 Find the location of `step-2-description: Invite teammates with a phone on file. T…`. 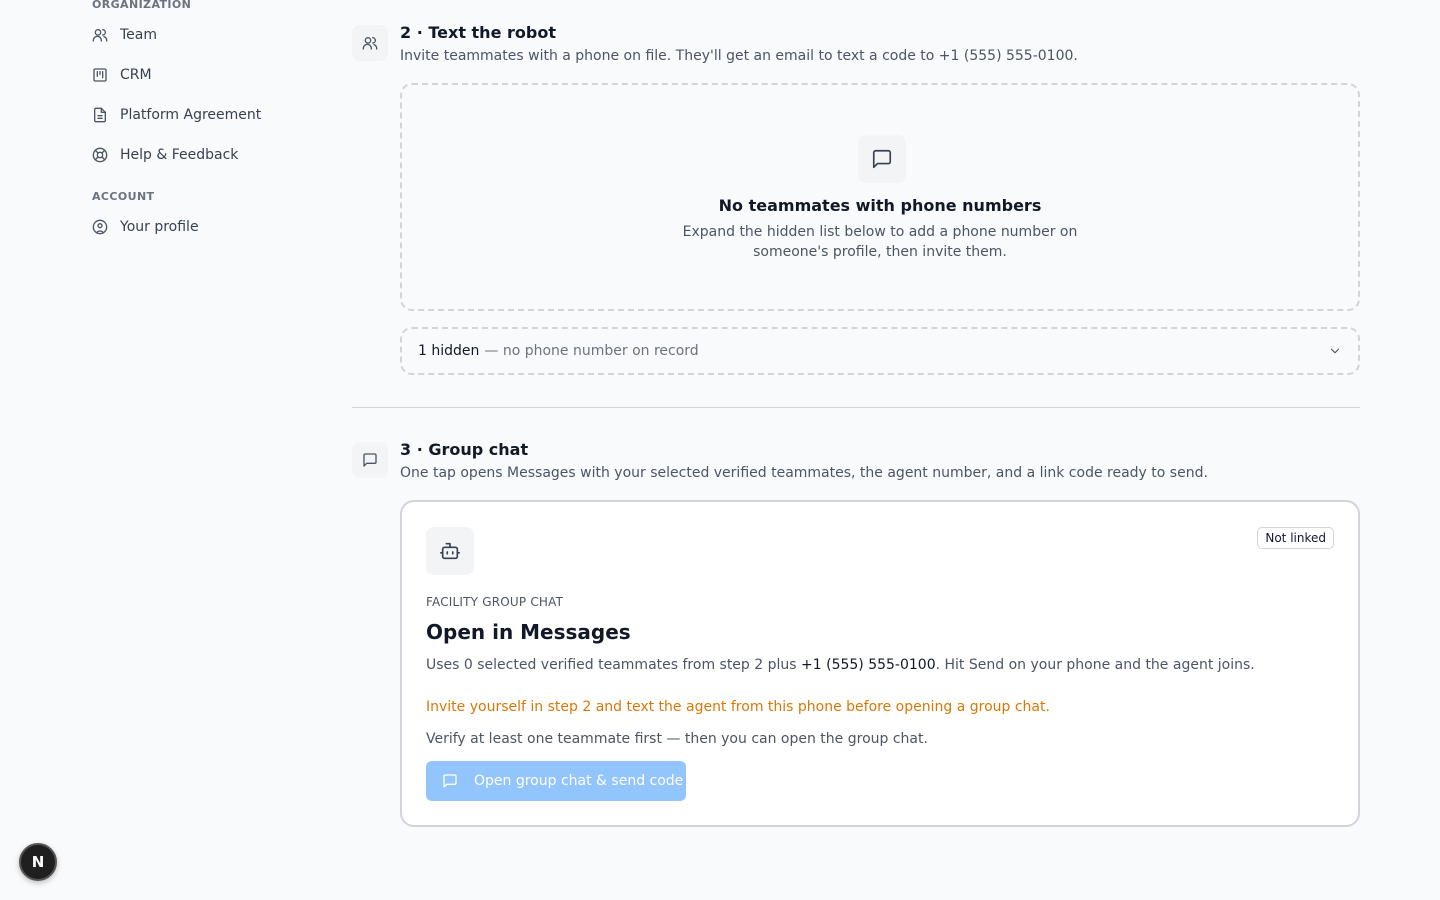

step-2-description: Invite teammates with a phone on file. T… is located at coordinates (739, 56).